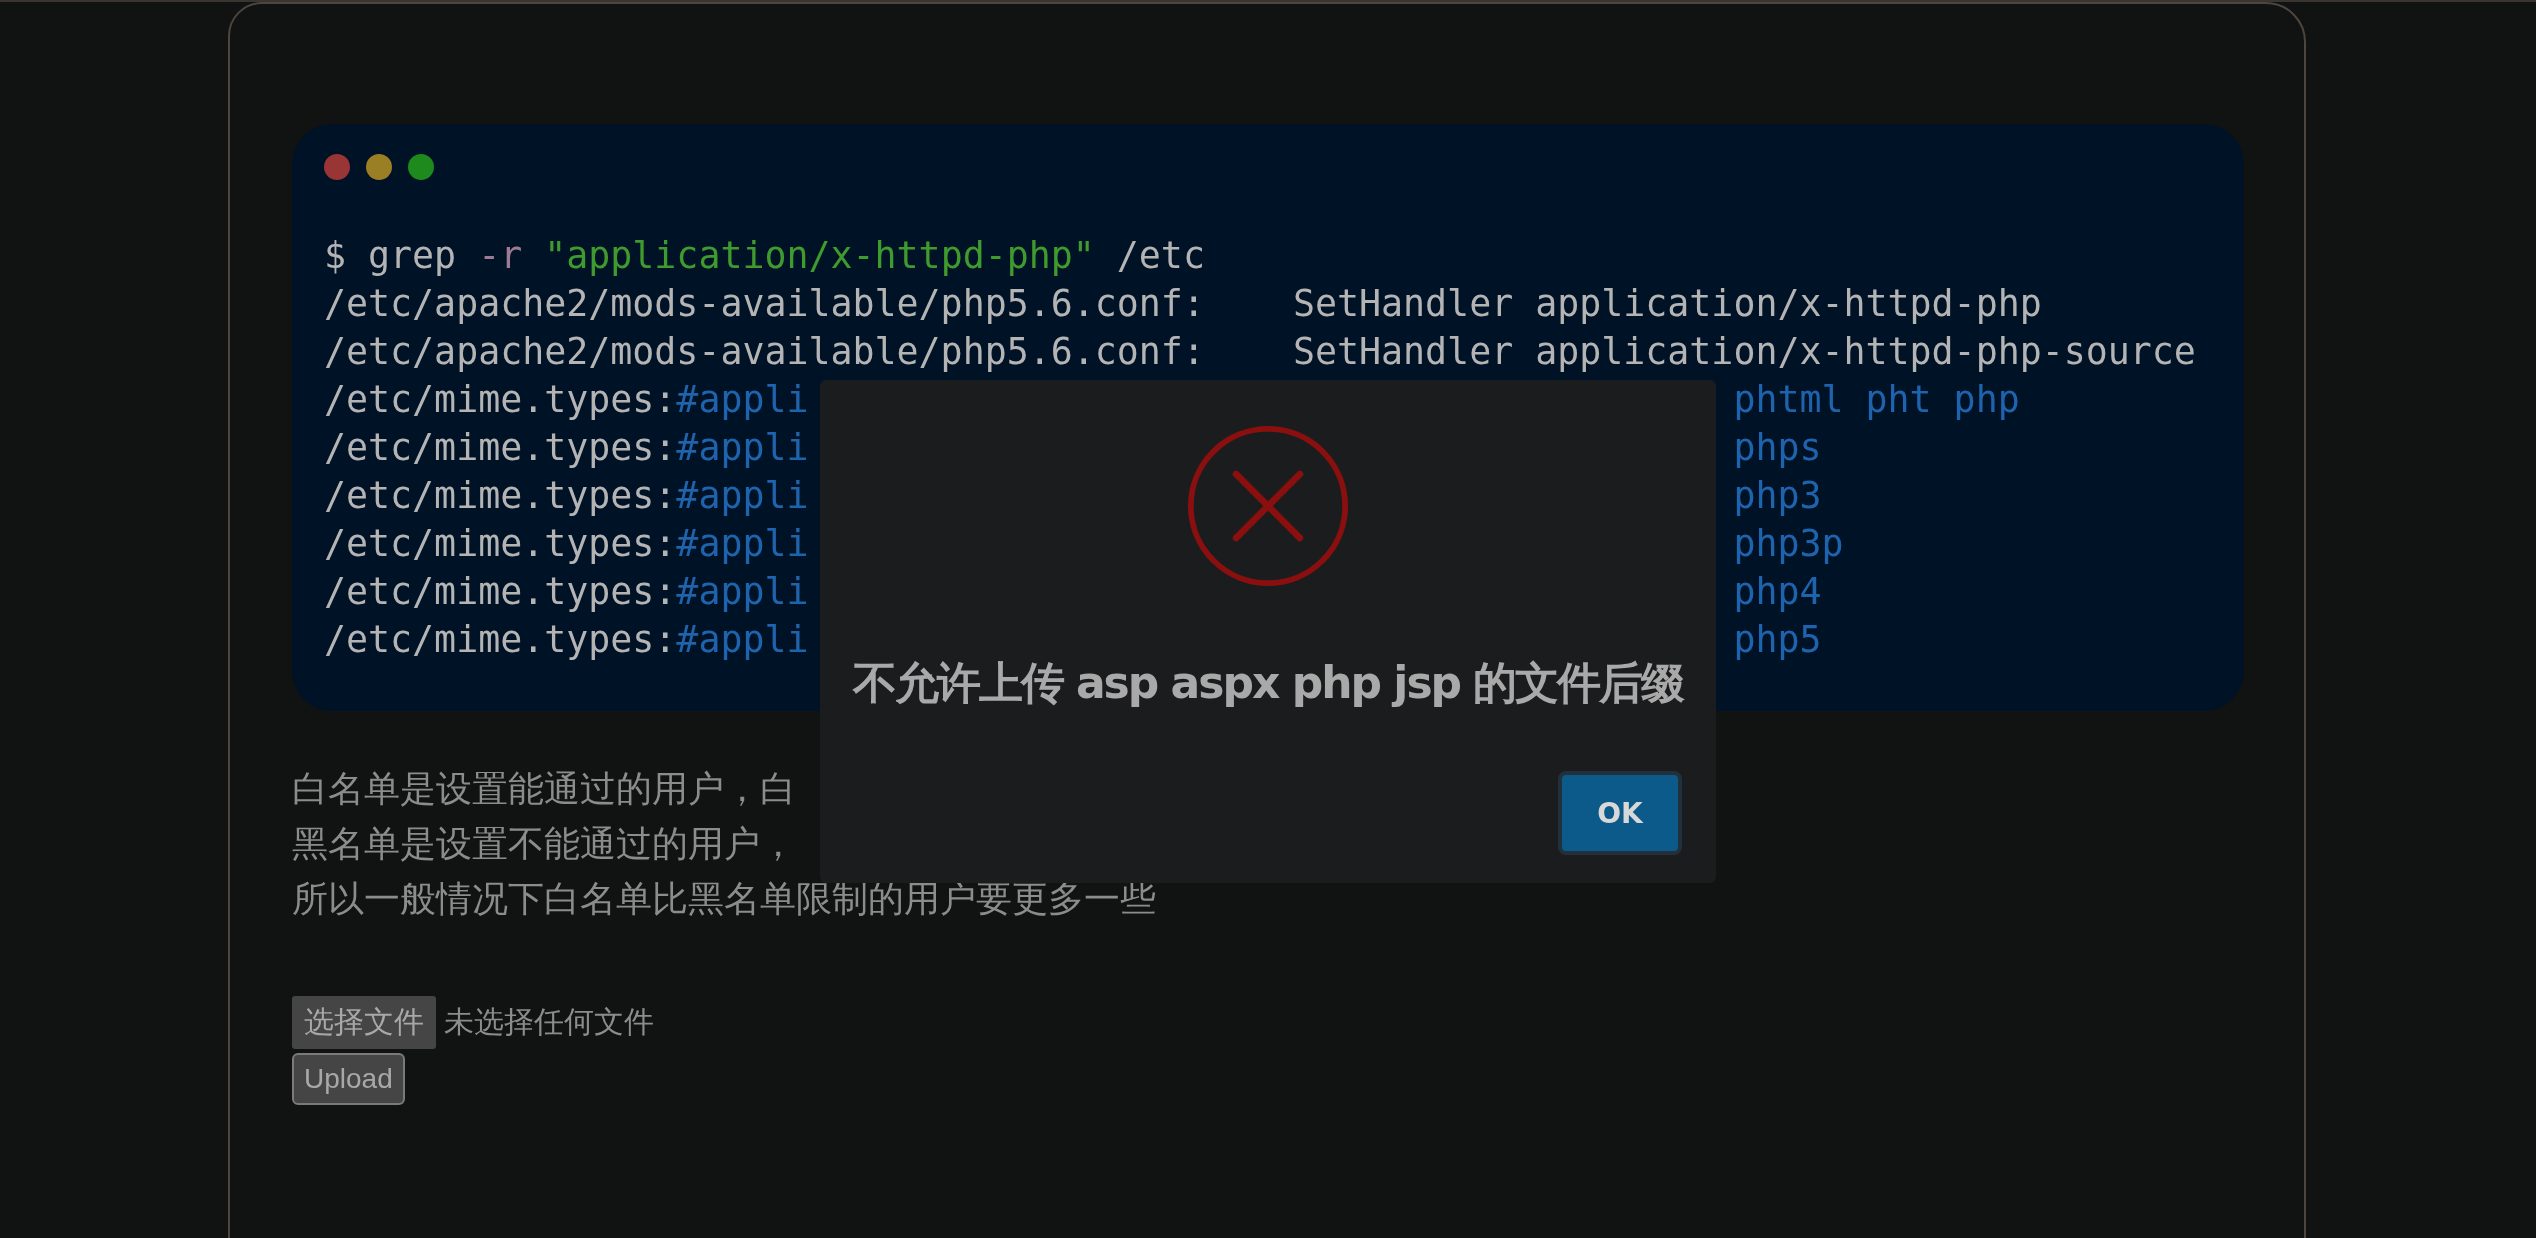 Image resolution: width=2536 pixels, height=1238 pixels. I want to click on error-icon, so click(1268, 506).